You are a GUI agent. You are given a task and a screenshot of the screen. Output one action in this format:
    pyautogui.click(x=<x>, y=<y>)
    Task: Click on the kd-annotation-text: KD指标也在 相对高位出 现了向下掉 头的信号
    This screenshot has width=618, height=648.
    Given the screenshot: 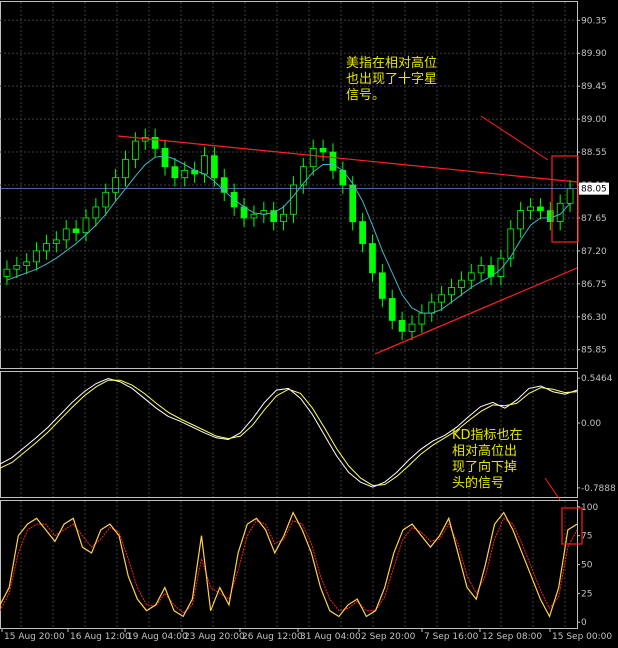 What is the action you would take?
    pyautogui.click(x=487, y=459)
    